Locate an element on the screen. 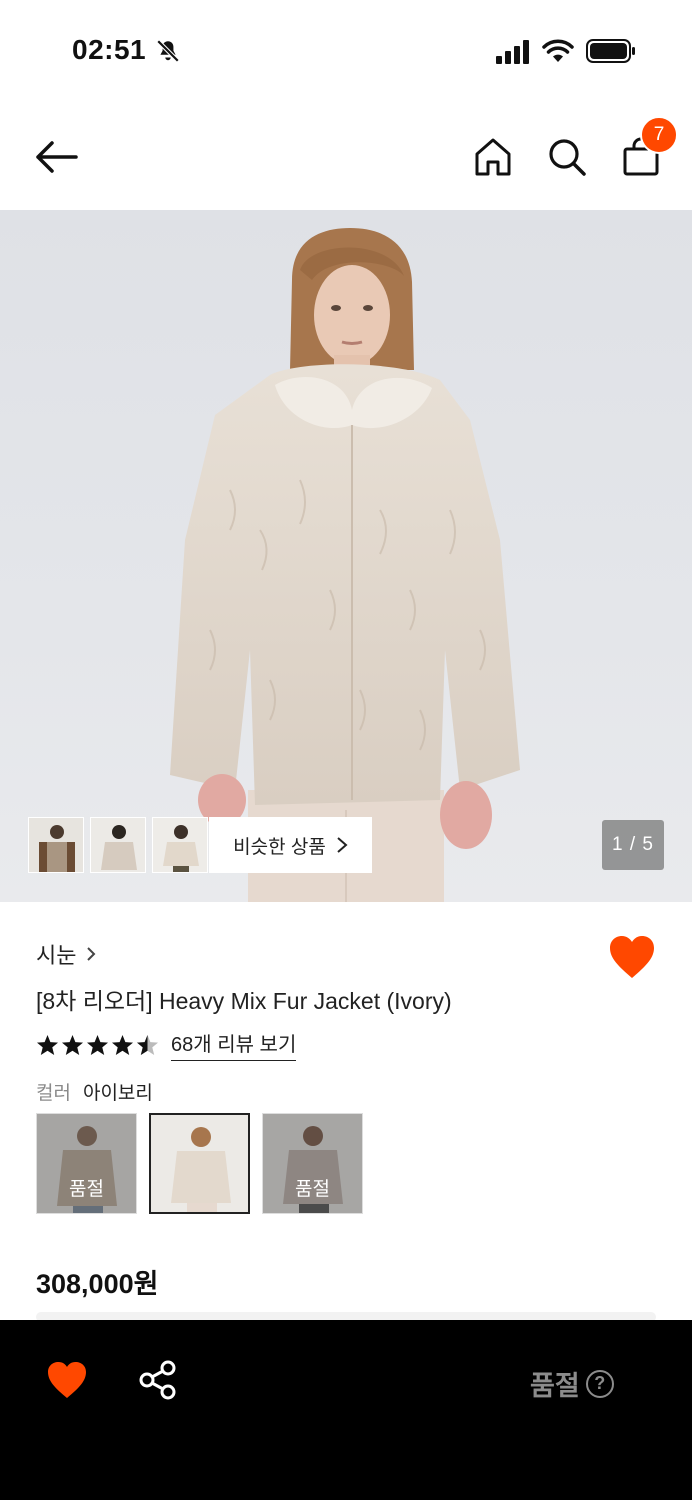 The image size is (692, 1500). status-bar: 02:51 is located at coordinates (346, 50).